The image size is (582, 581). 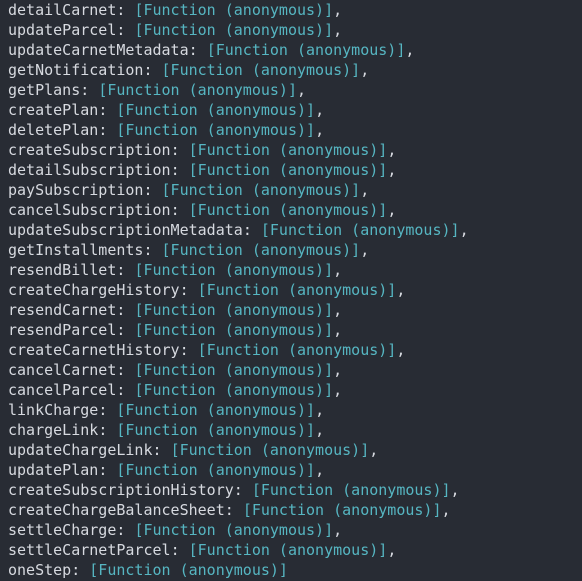 I want to click on property-key: updateSubscriptionMetadata, so click(x=125, y=230).